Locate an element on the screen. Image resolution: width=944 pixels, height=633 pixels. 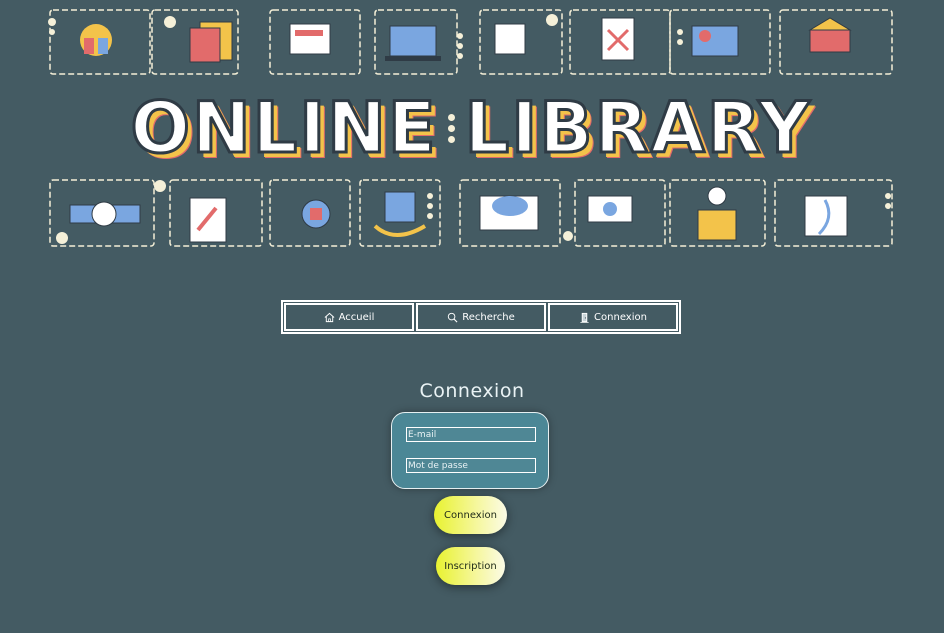
login-button: Connexion is located at coordinates (470, 515).